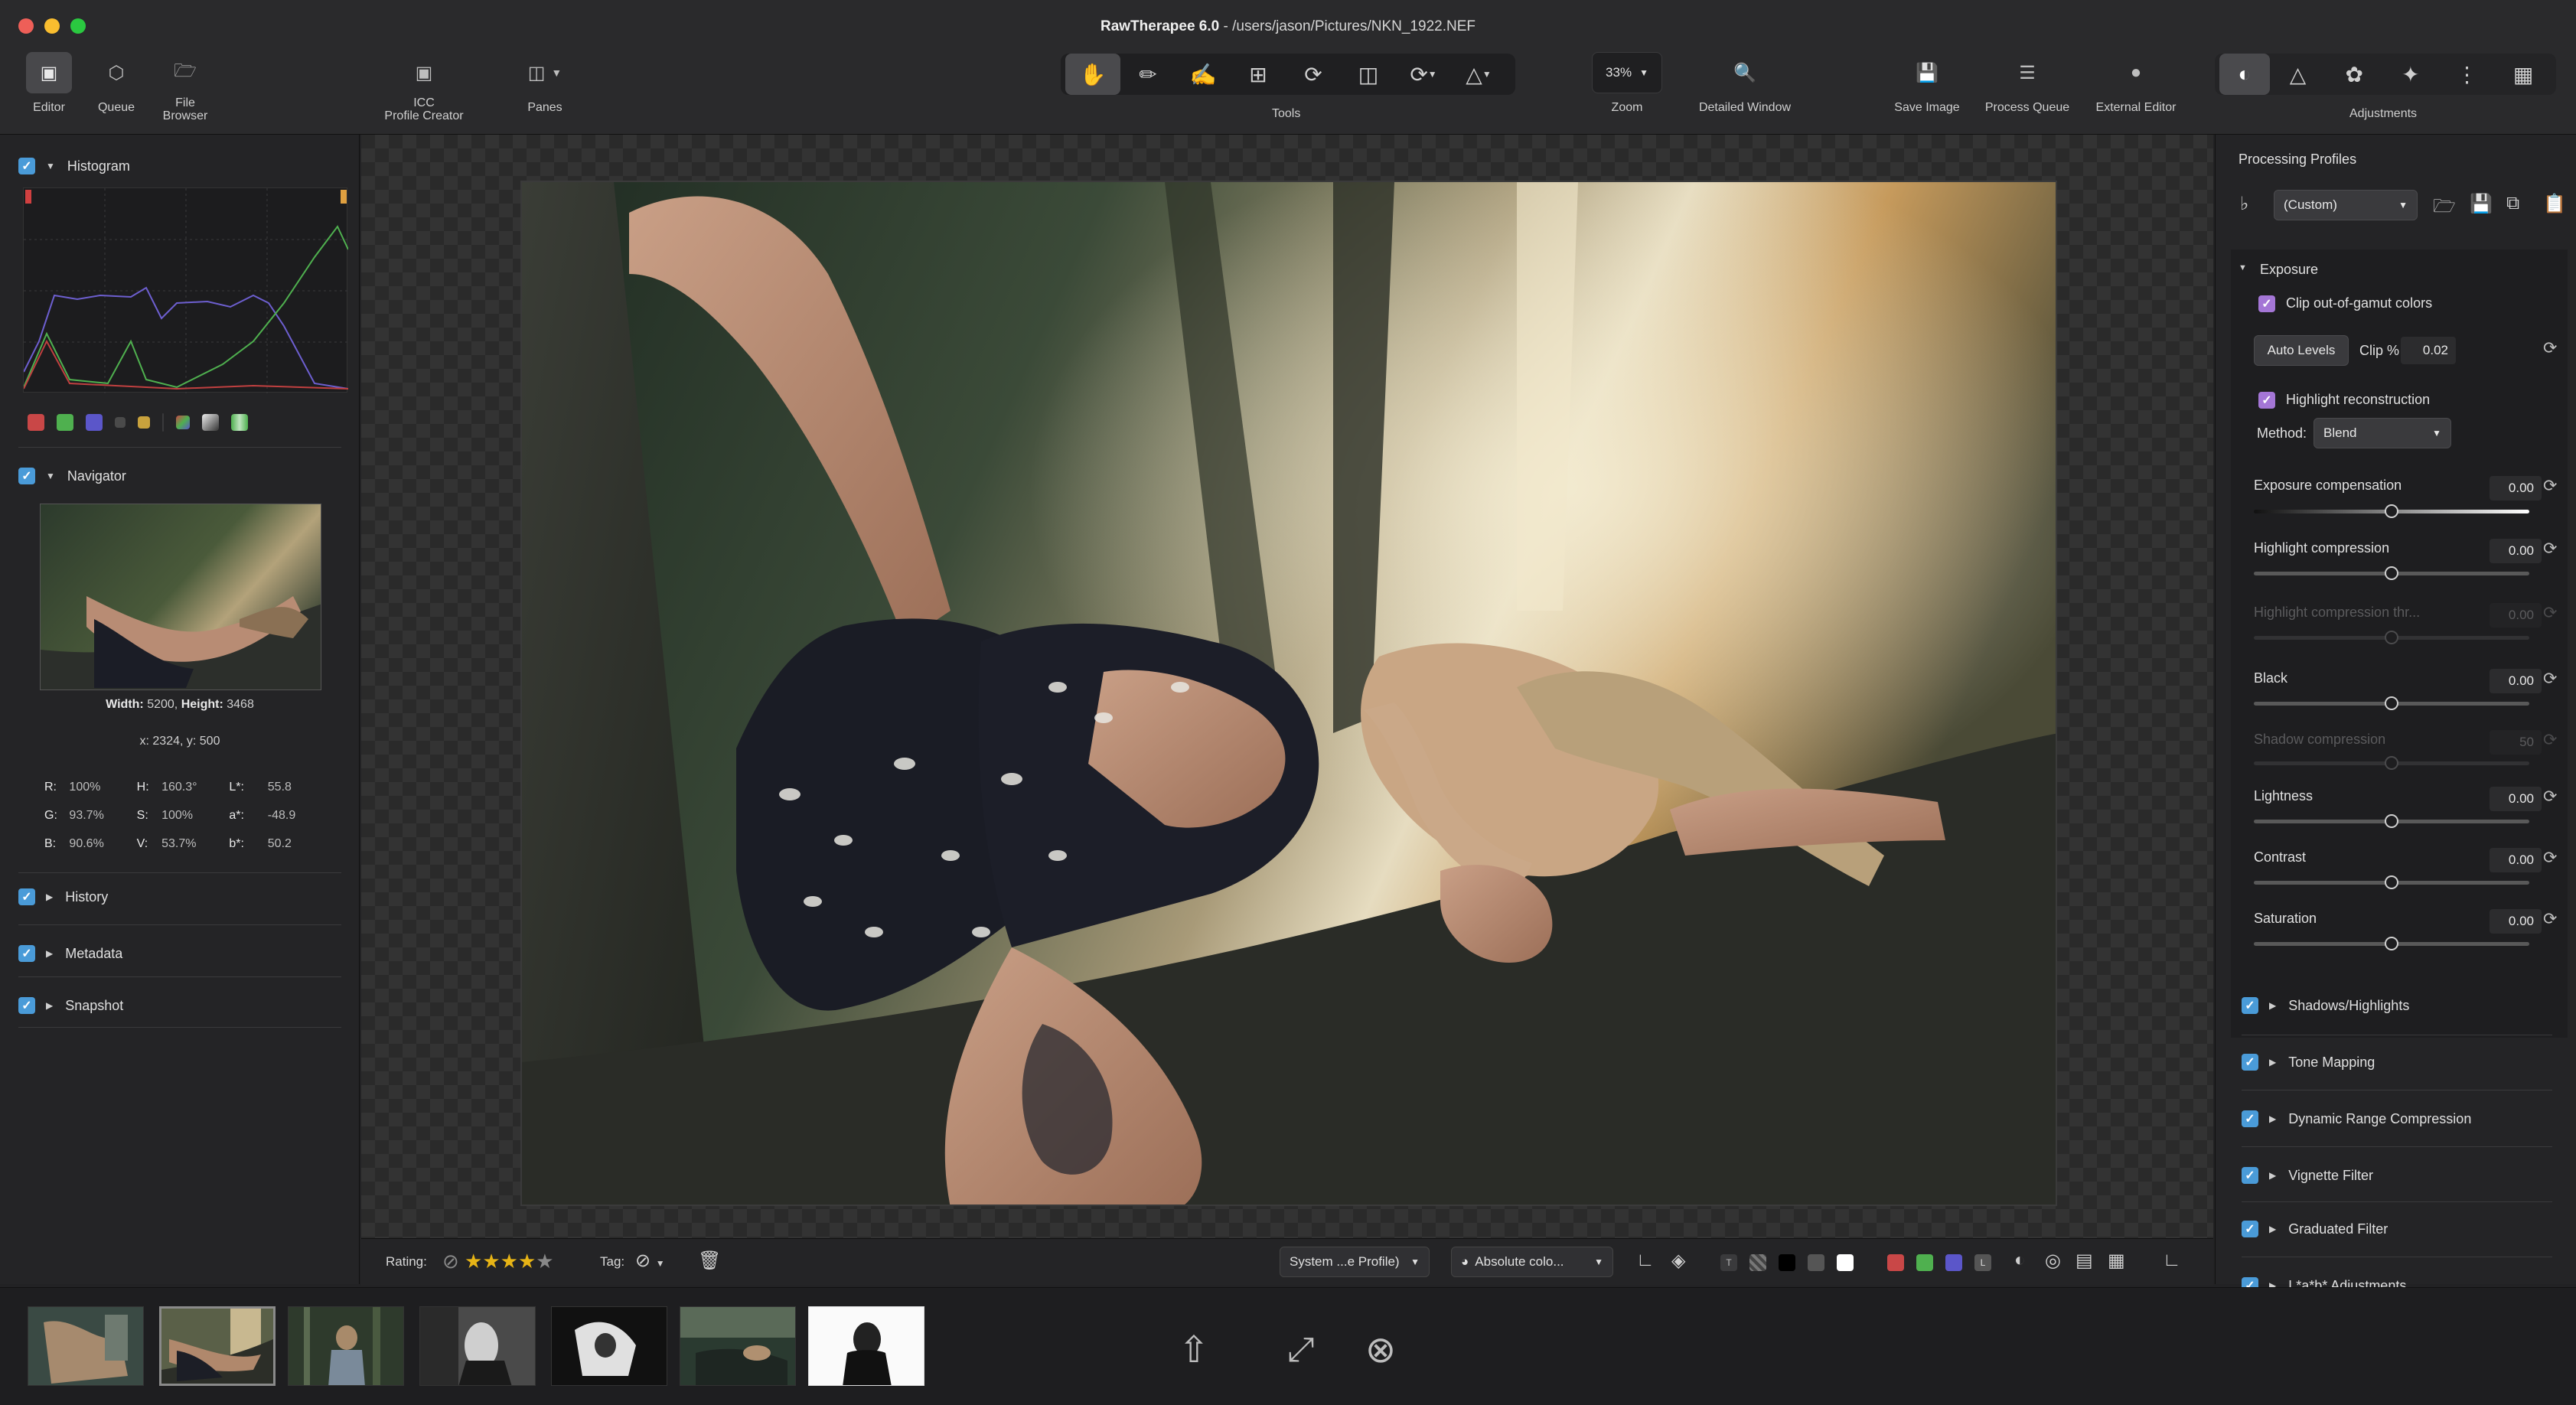 This screenshot has width=2576, height=1405. Describe the element at coordinates (2244, 204) in the screenshot. I see `profile-fill-mode-icon: ♭` at that location.